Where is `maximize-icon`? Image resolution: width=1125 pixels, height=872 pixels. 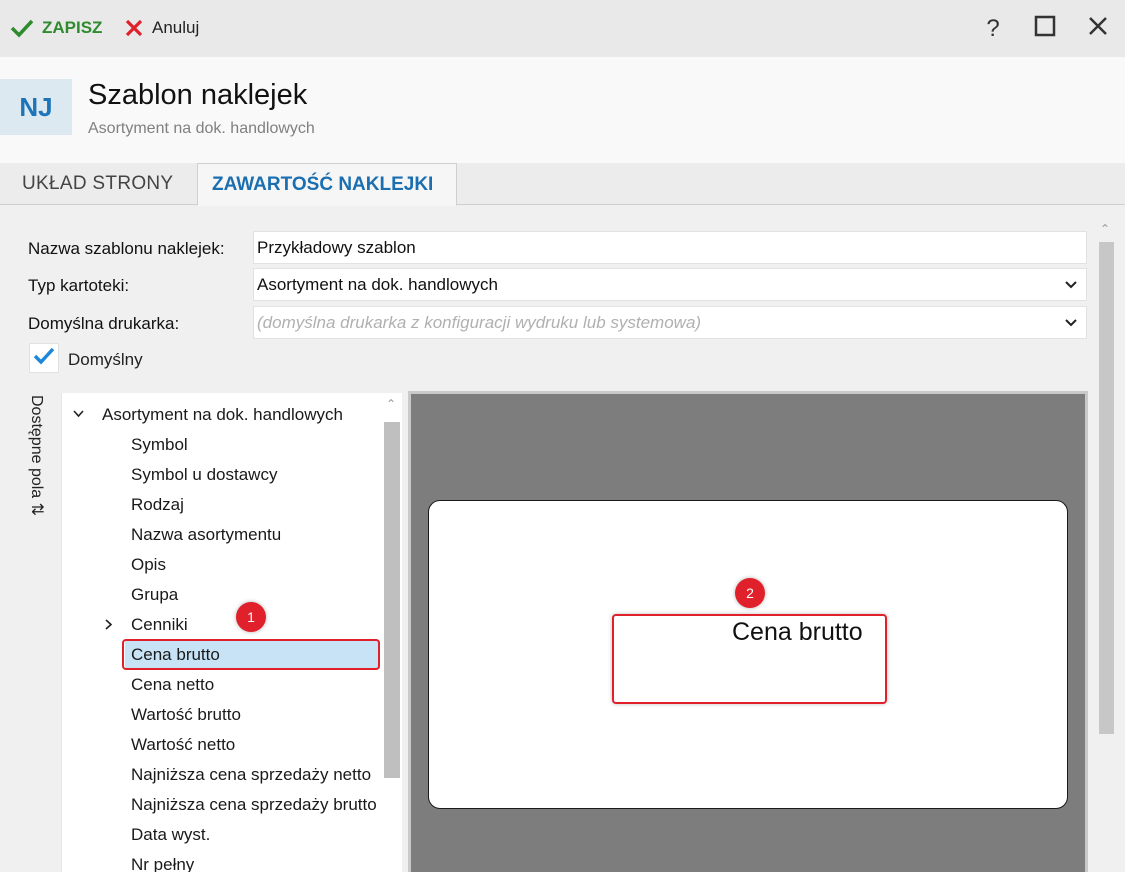 maximize-icon is located at coordinates (1045, 29).